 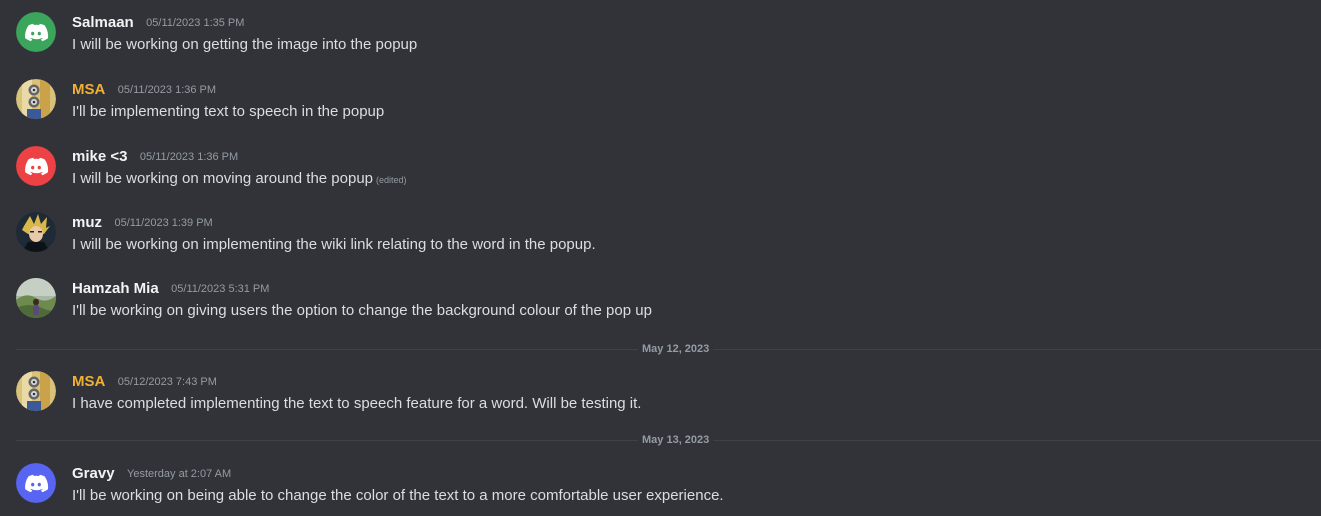 What do you see at coordinates (36, 166) in the screenshot?
I see `discord-default-red-icon` at bounding box center [36, 166].